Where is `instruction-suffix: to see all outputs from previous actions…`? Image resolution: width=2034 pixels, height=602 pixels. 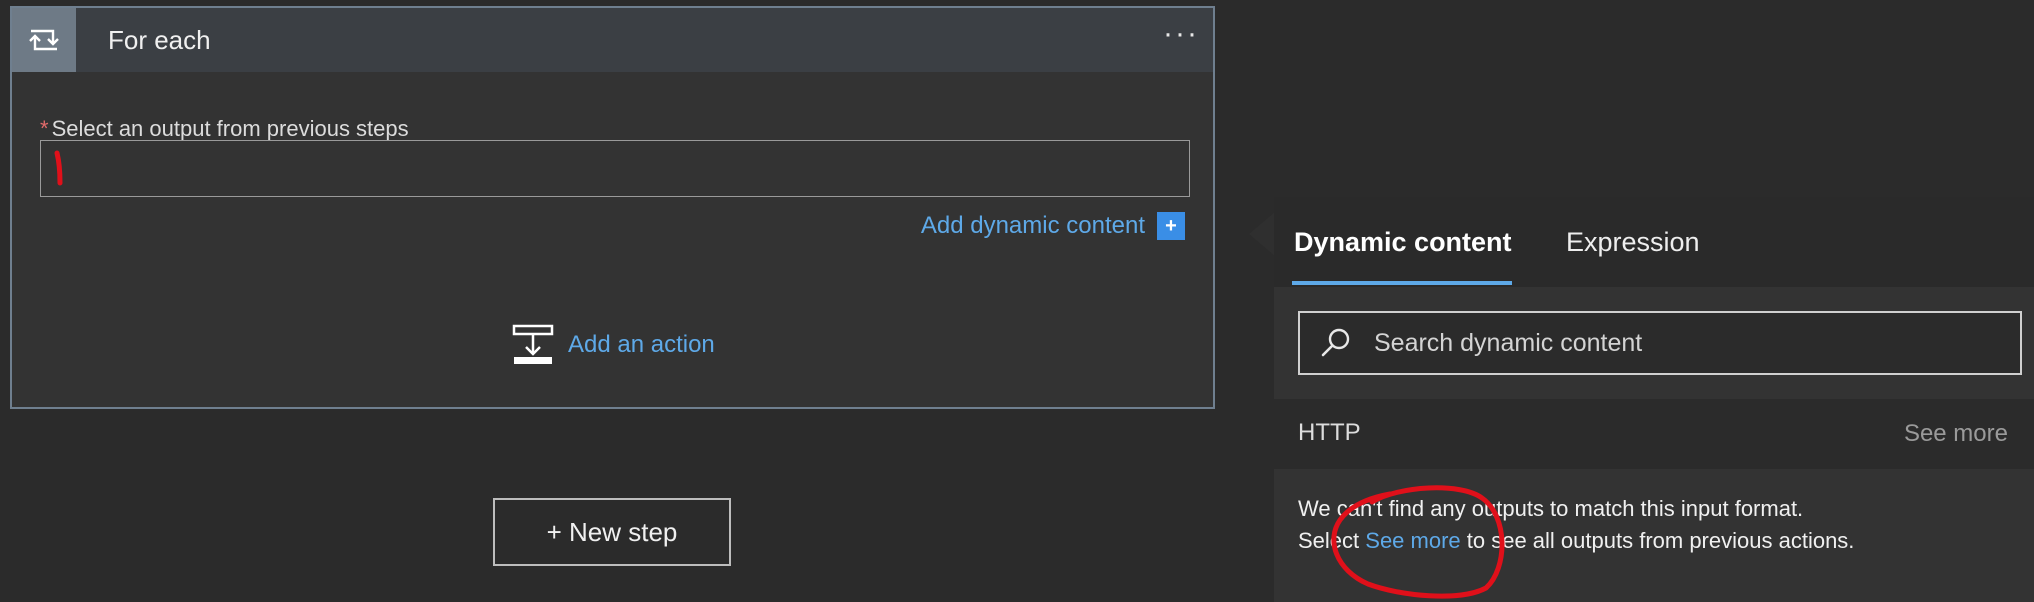 instruction-suffix: to see all outputs from previous actions… is located at coordinates (1657, 540).